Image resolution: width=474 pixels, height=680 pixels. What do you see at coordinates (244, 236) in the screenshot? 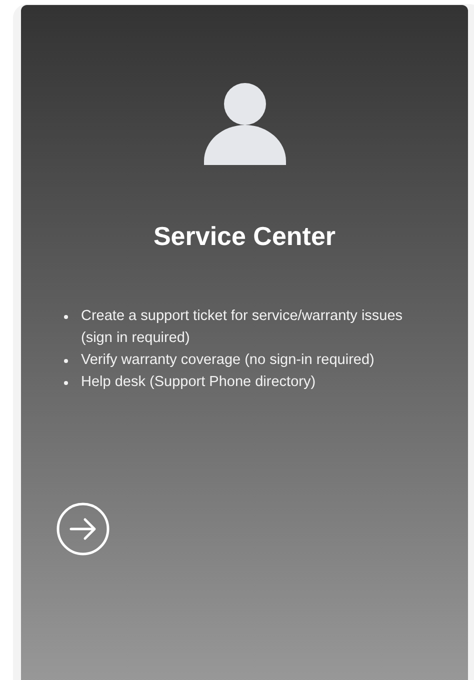
I see `card-title: Service Center` at bounding box center [244, 236].